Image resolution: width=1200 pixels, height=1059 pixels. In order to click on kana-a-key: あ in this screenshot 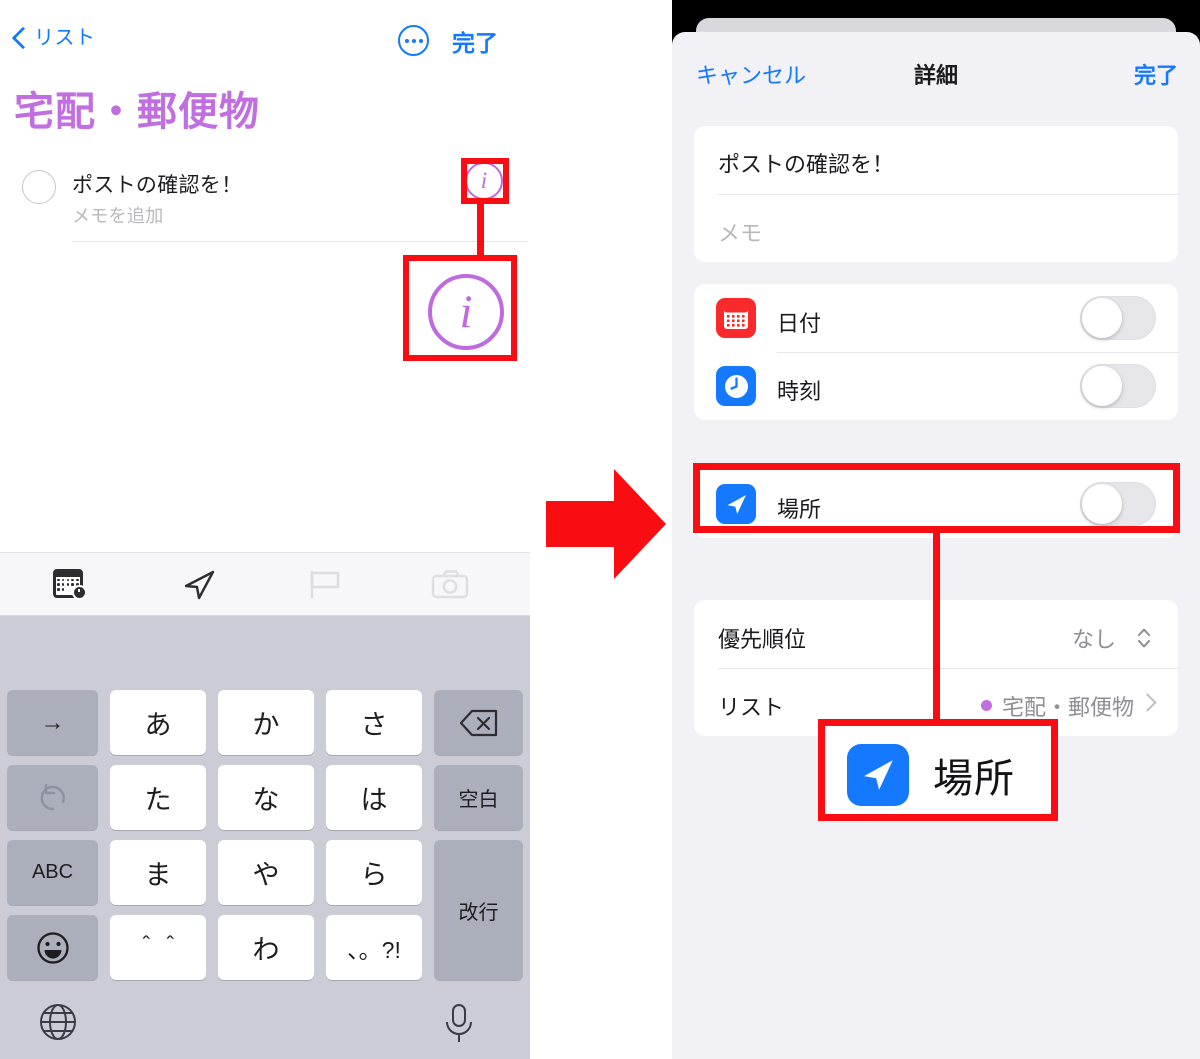, I will do `click(158, 722)`.